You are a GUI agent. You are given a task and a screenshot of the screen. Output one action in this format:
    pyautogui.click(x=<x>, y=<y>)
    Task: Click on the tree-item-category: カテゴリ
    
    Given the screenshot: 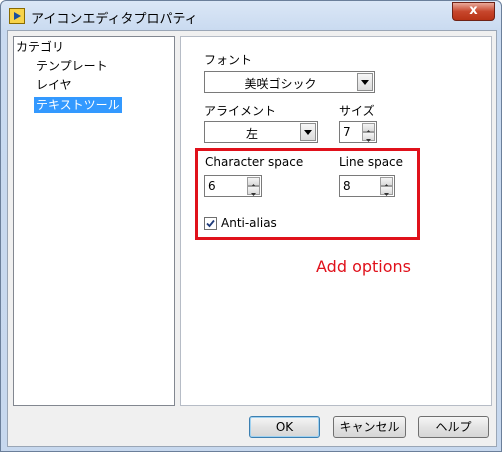 What is the action you would take?
    pyautogui.click(x=40, y=47)
    